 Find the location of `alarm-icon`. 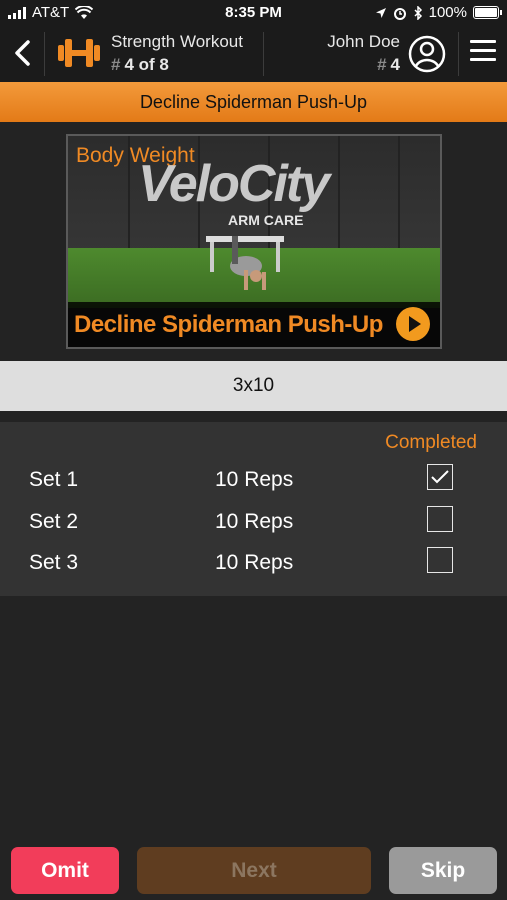

alarm-icon is located at coordinates (399, 13).